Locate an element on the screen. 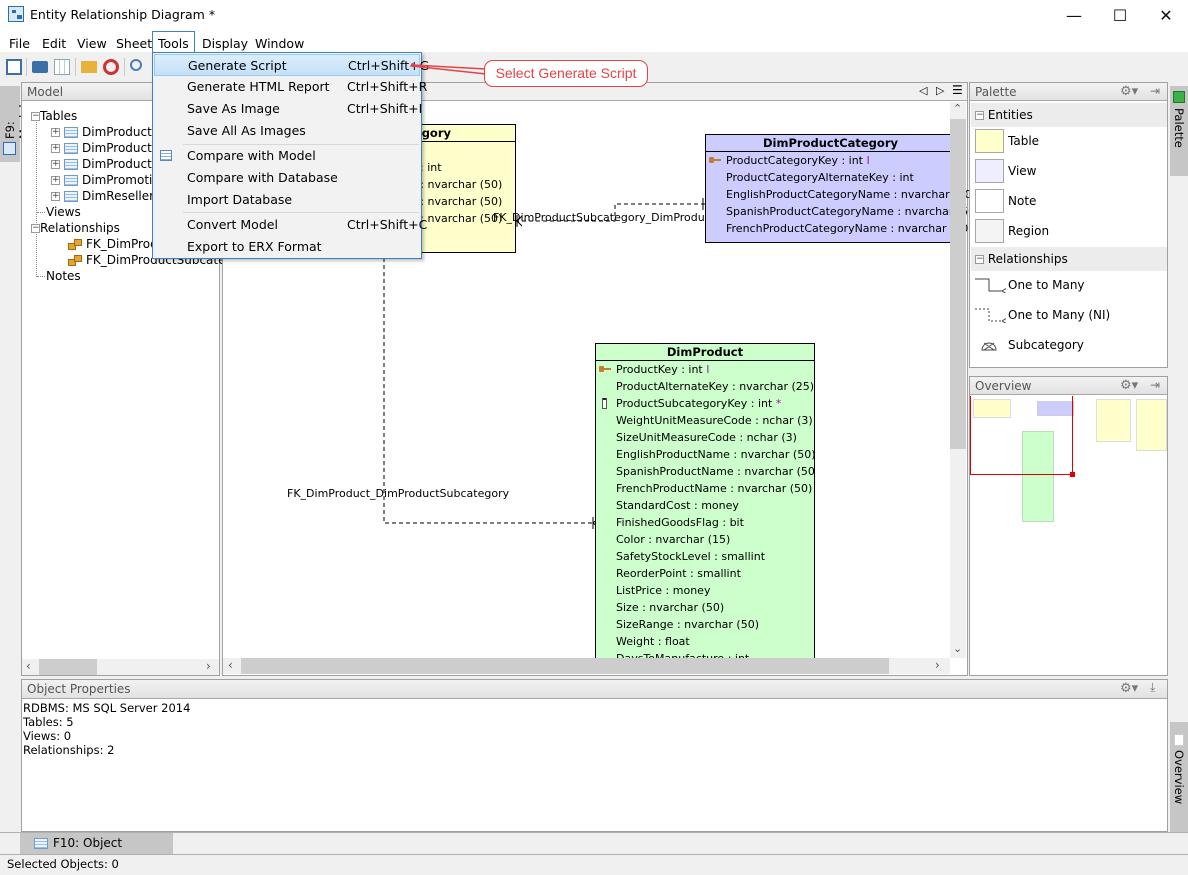 The width and height of the screenshot is (1188, 875). tree-node-relationships: −Relationships is located at coordinates (75, 228).